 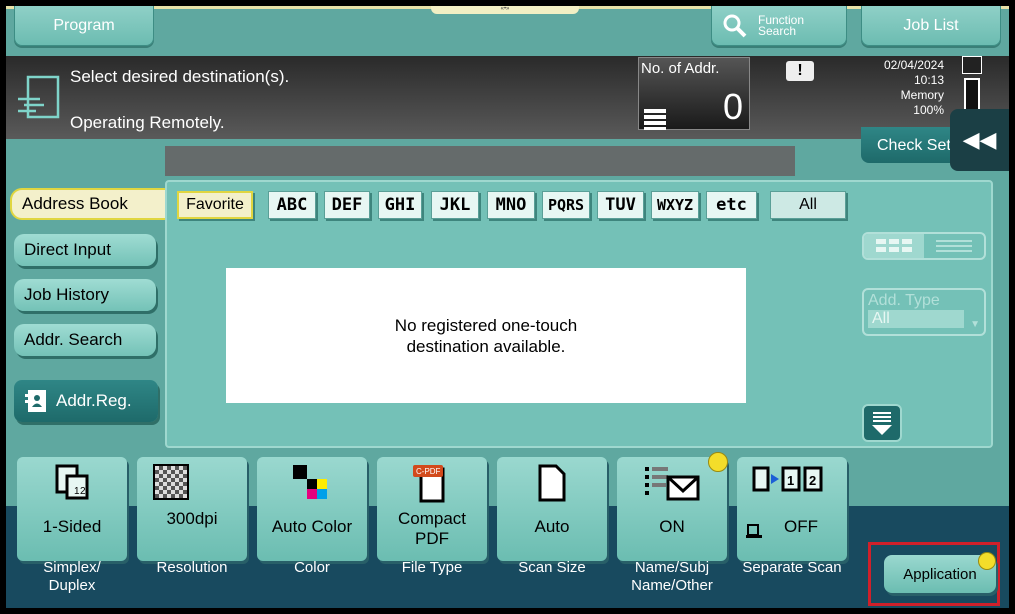 What do you see at coordinates (72, 567) in the screenshot?
I see `label-line: Simplex/` at bounding box center [72, 567].